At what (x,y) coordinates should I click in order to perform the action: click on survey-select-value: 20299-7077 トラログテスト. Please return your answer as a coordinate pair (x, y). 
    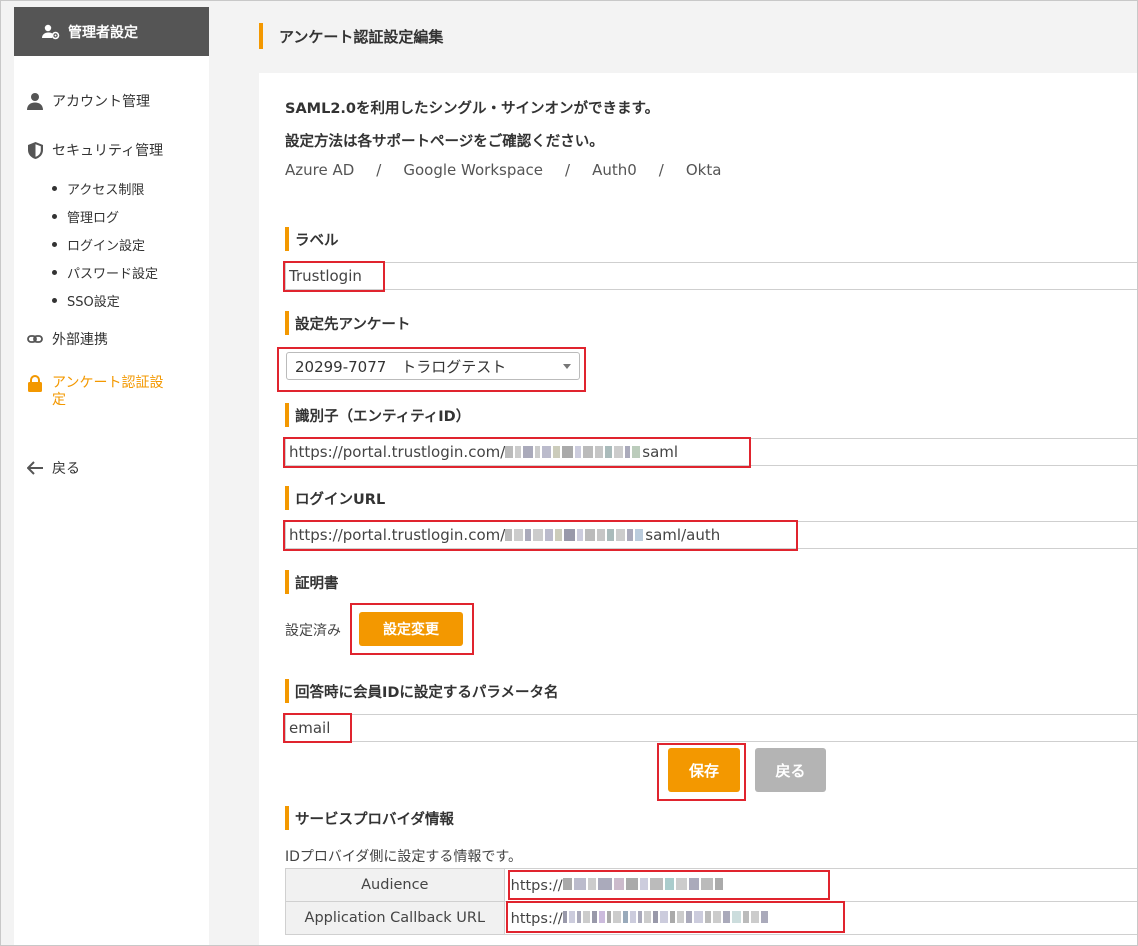
    Looking at the image, I should click on (401, 366).